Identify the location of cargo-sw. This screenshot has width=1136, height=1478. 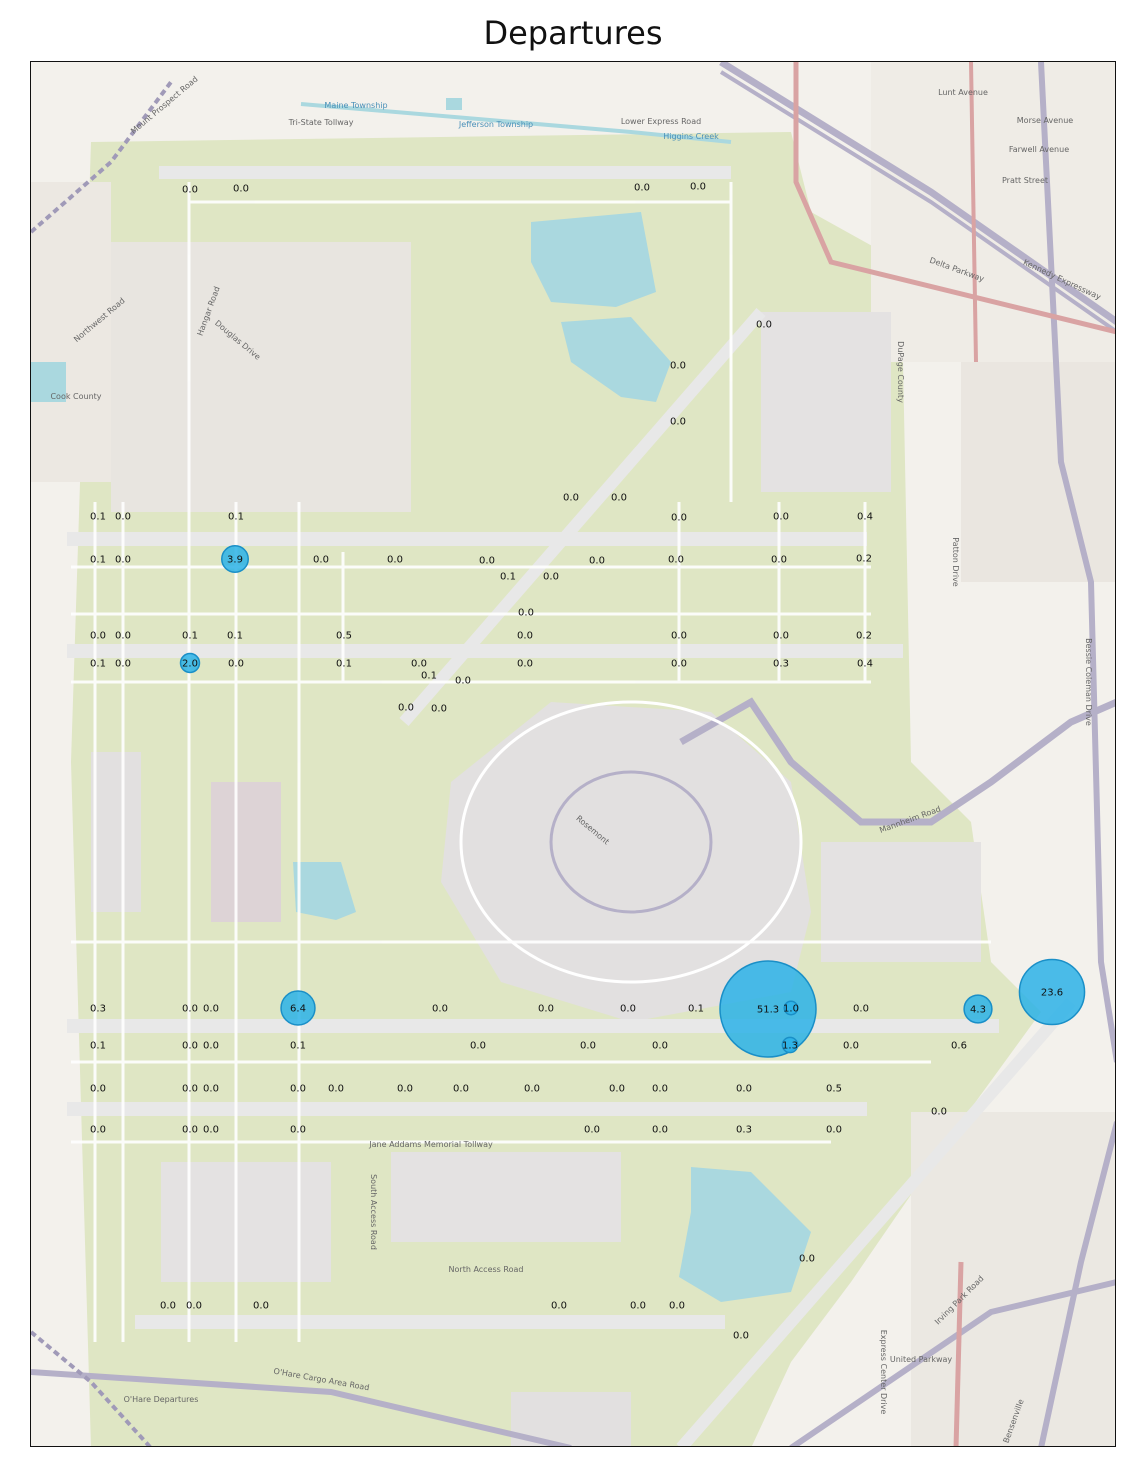
(246, 1222).